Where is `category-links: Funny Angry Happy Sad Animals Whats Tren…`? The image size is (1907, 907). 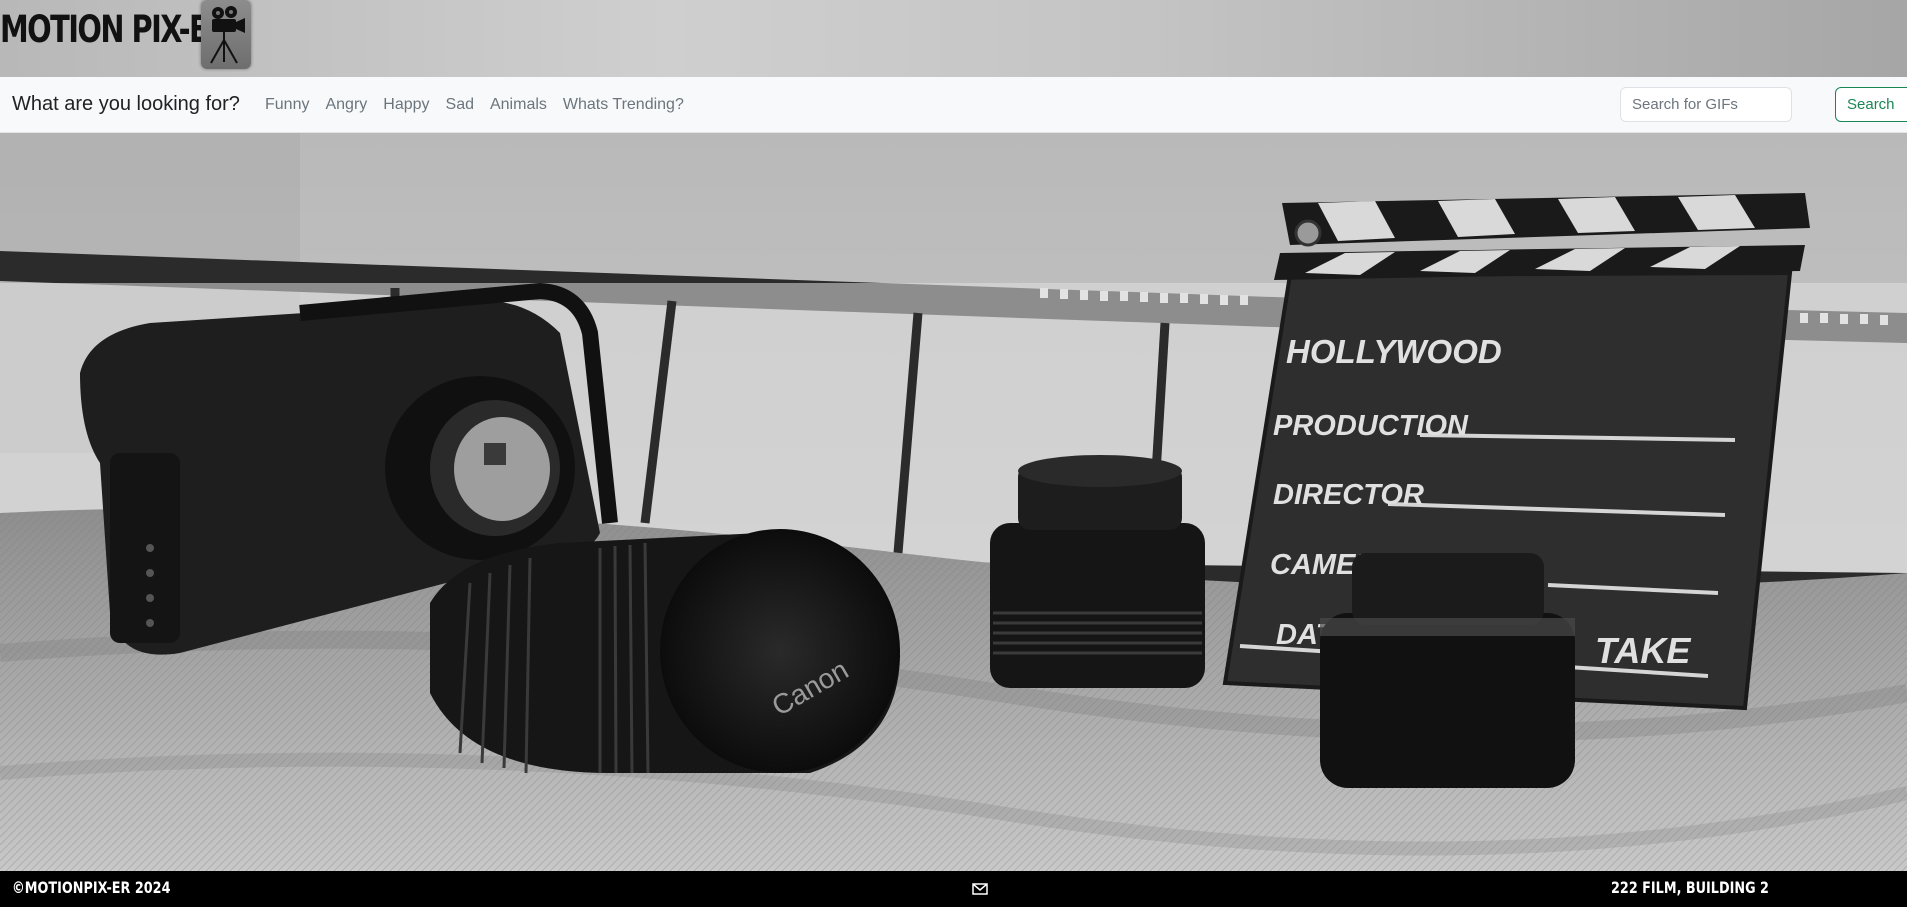
category-links: Funny Angry Happy Sad Animals Whats Tren… is located at coordinates (482, 104).